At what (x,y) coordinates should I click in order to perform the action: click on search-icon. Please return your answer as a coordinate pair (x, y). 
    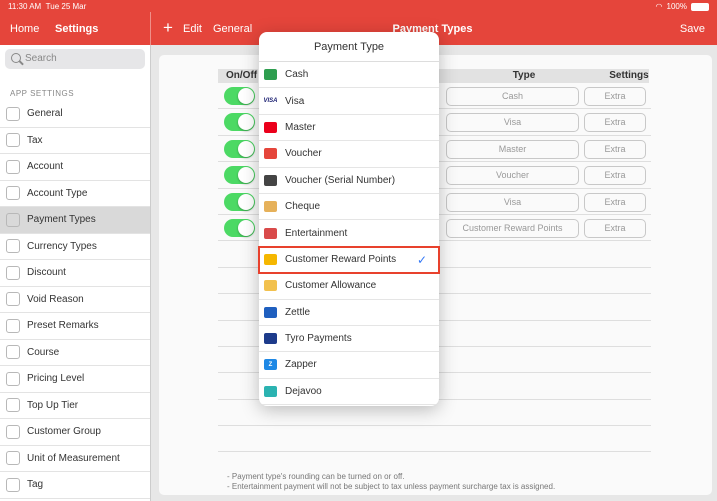
    Looking at the image, I should click on (16, 58).